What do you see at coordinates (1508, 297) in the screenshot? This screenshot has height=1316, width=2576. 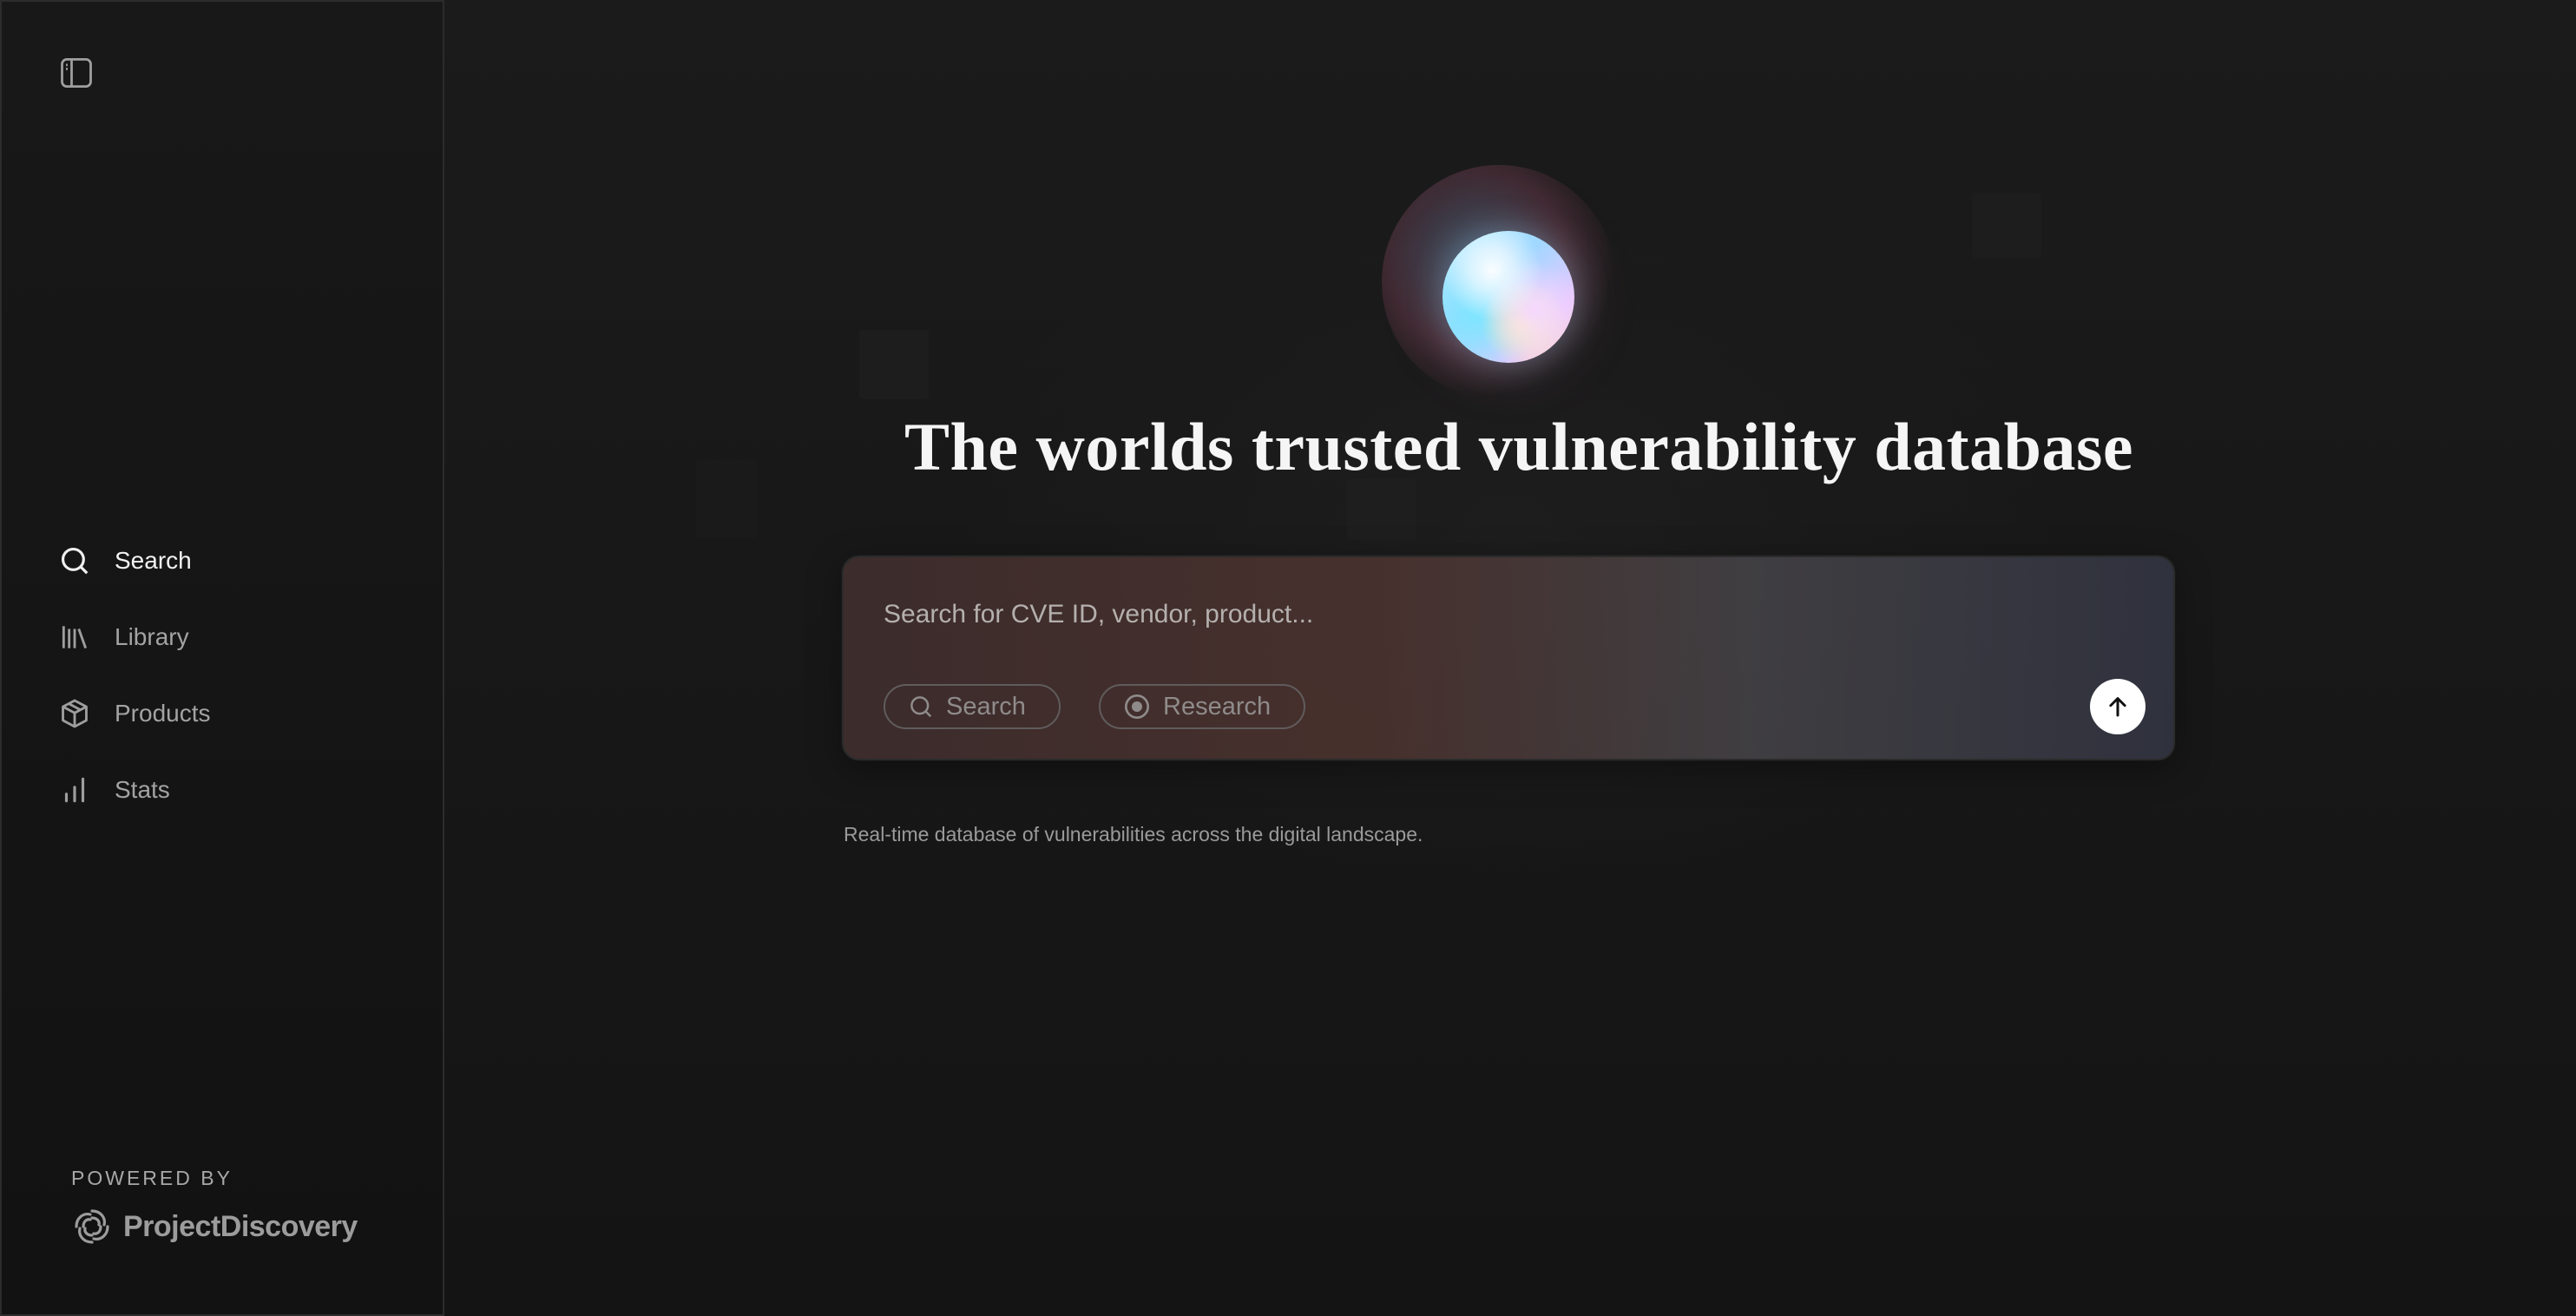 I see `iridescent-orb-logo` at bounding box center [1508, 297].